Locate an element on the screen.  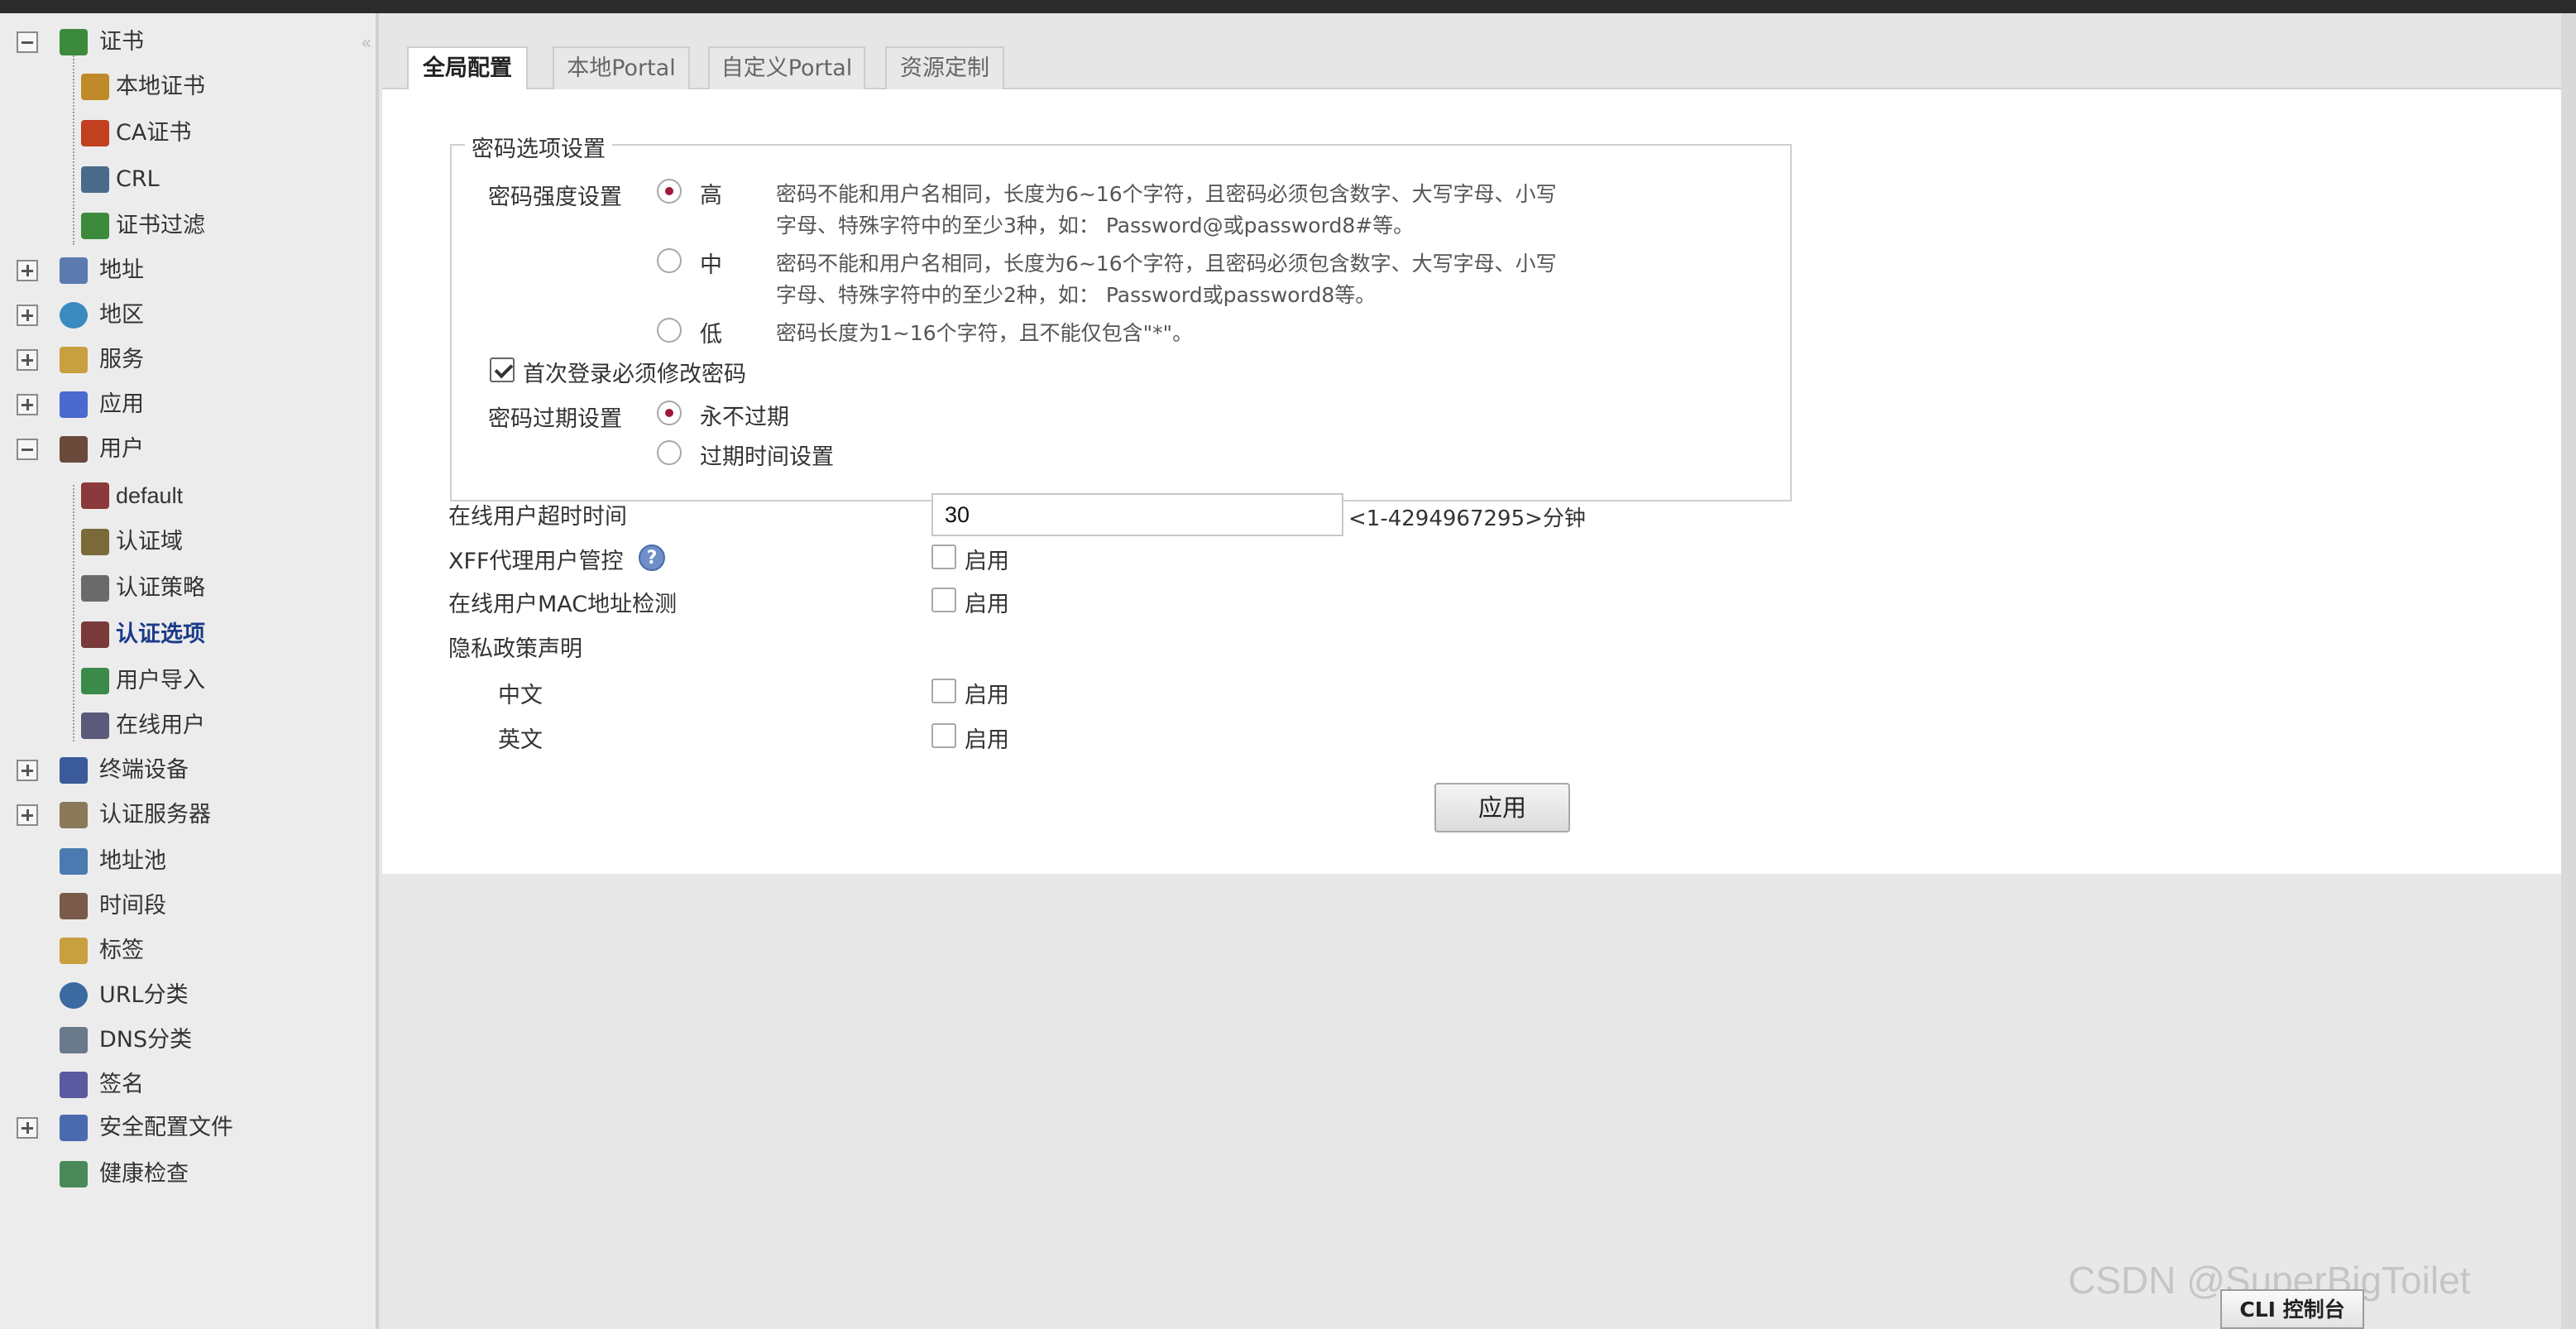
online-user-icon is located at coordinates (95, 725).